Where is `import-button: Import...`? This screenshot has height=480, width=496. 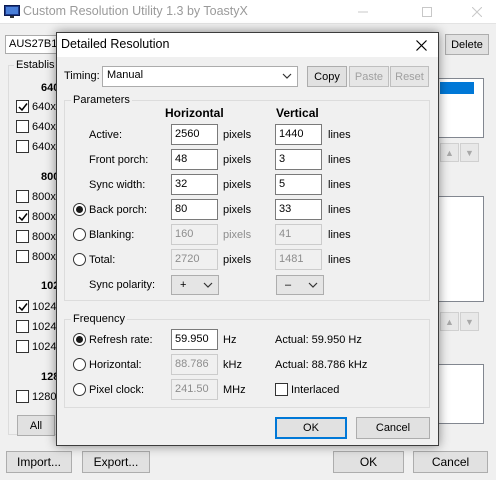 import-button: Import... is located at coordinates (39, 462).